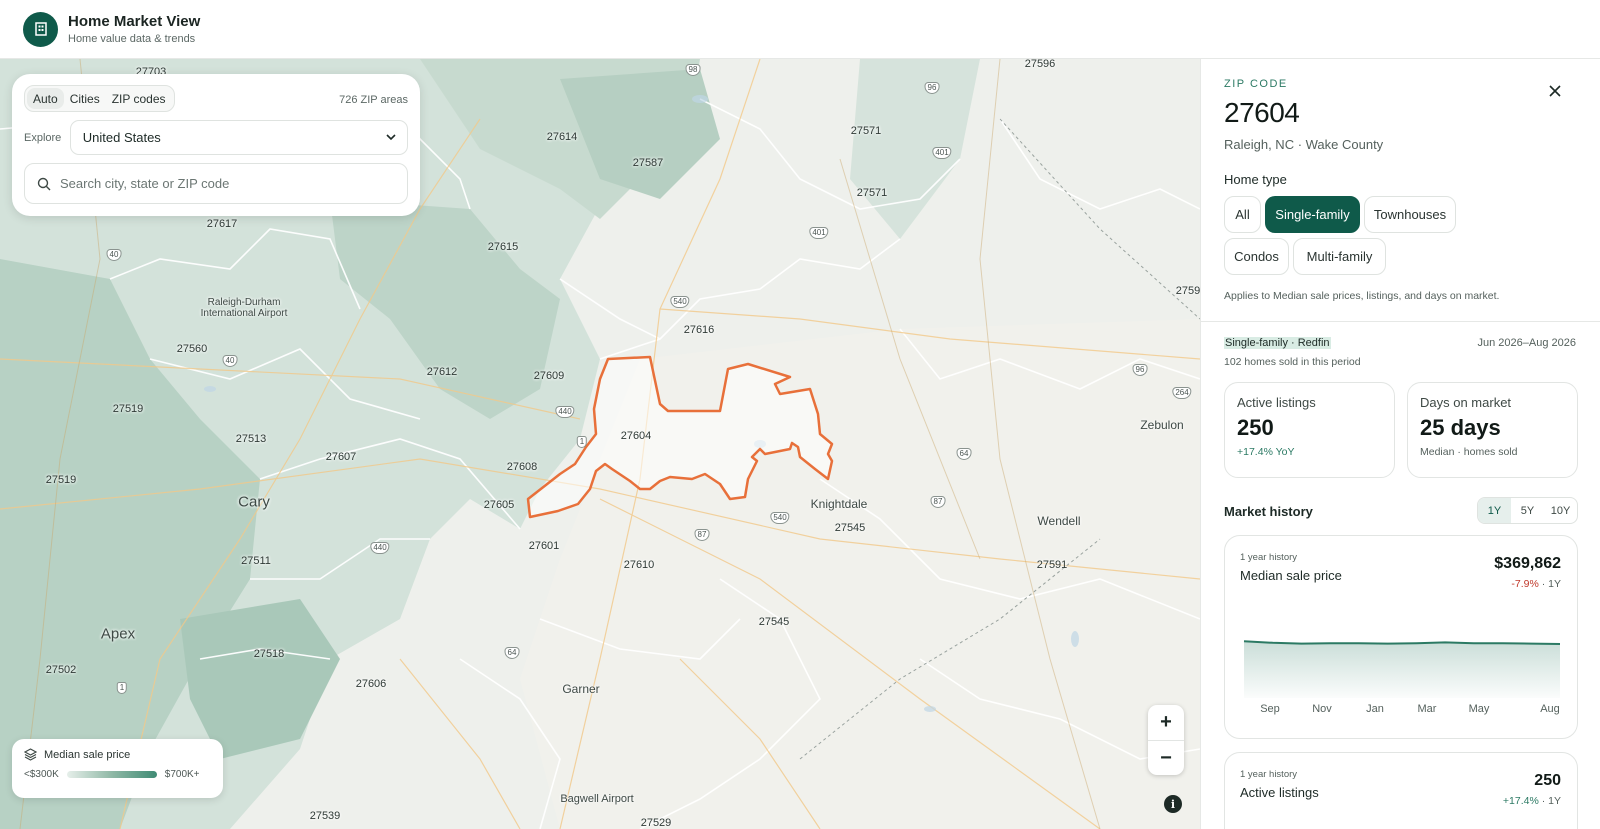 The image size is (1600, 829). I want to click on zip-label: 27513, so click(251, 439).